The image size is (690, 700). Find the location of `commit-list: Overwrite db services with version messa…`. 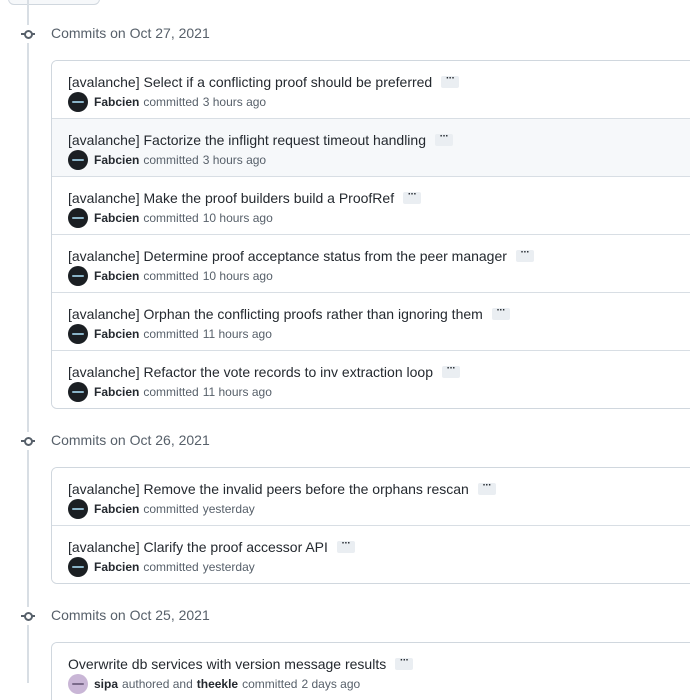

commit-list: Overwrite db services with version messa… is located at coordinates (370, 671).